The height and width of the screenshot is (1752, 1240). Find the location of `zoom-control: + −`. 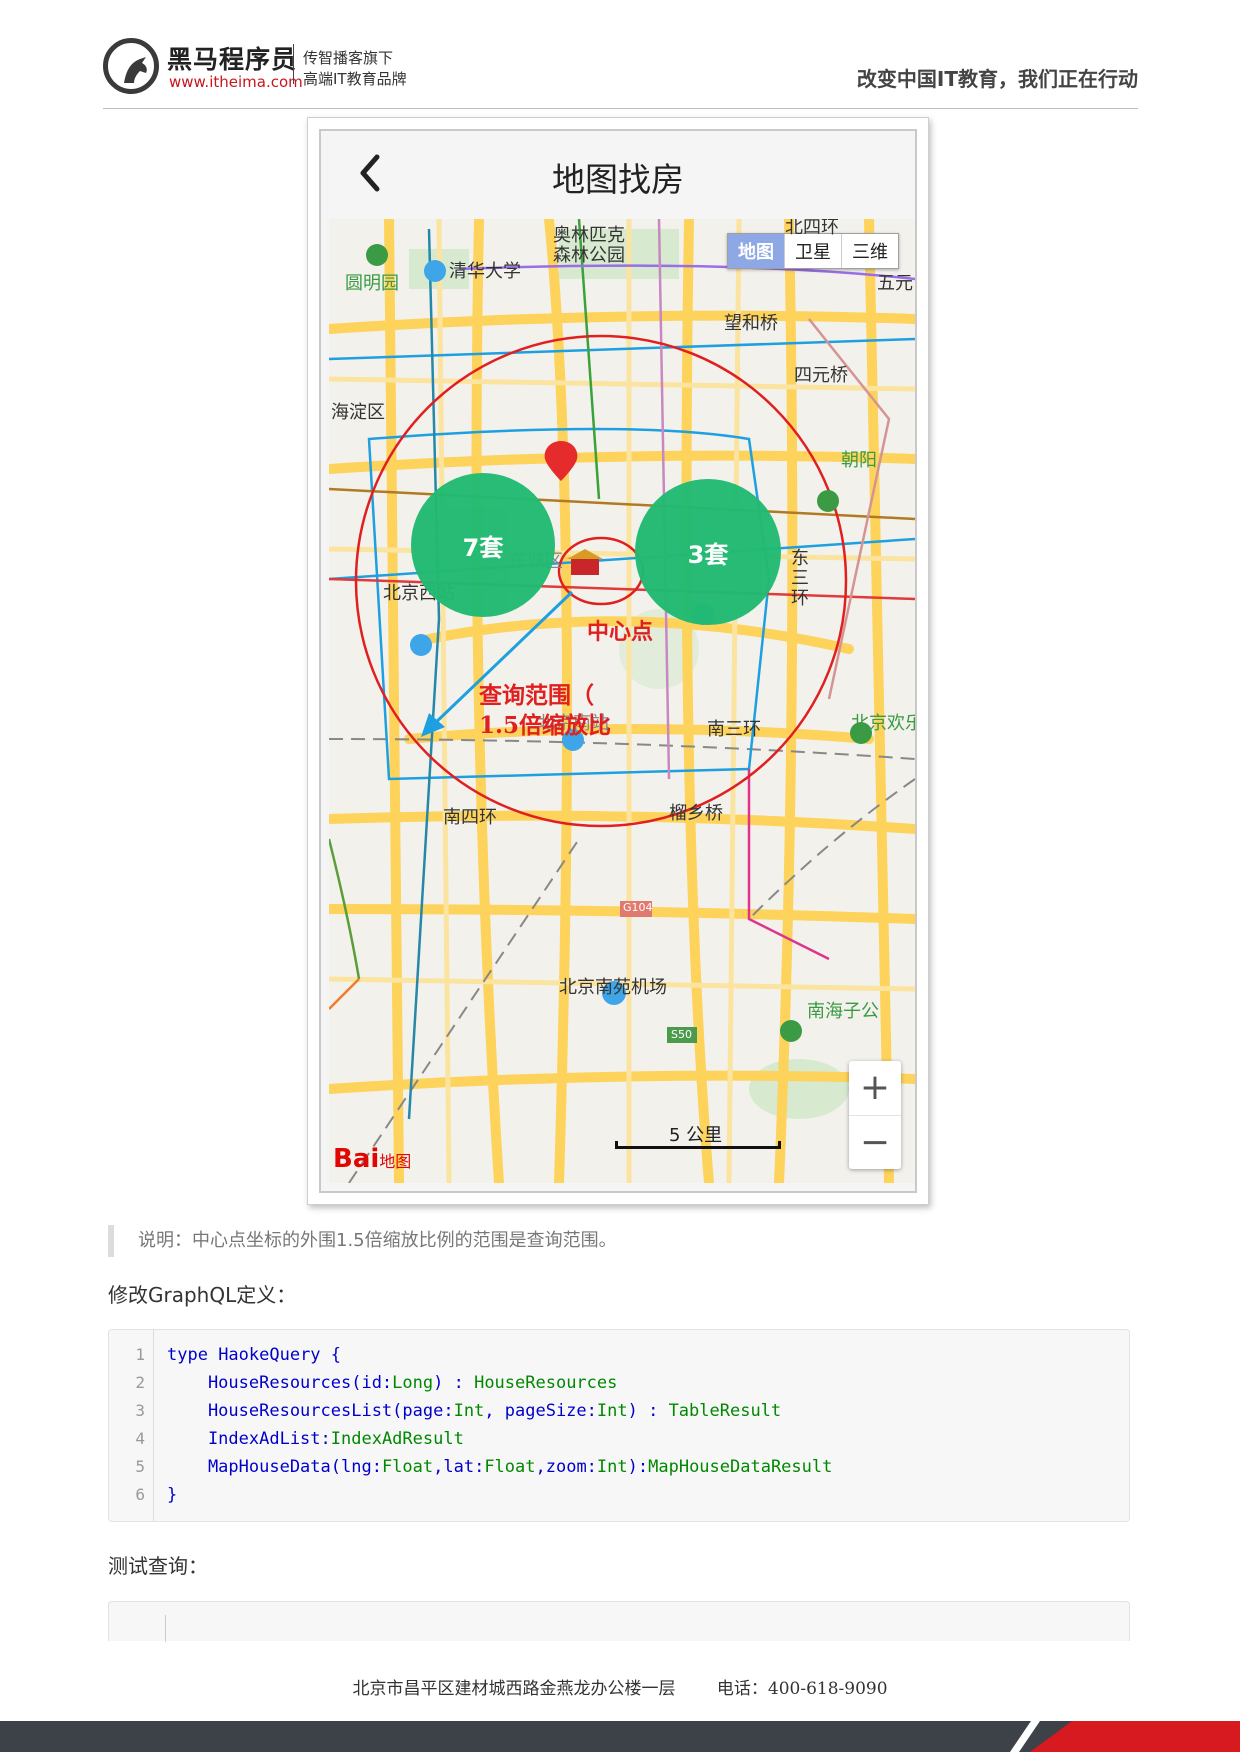

zoom-control: + − is located at coordinates (875, 1115).